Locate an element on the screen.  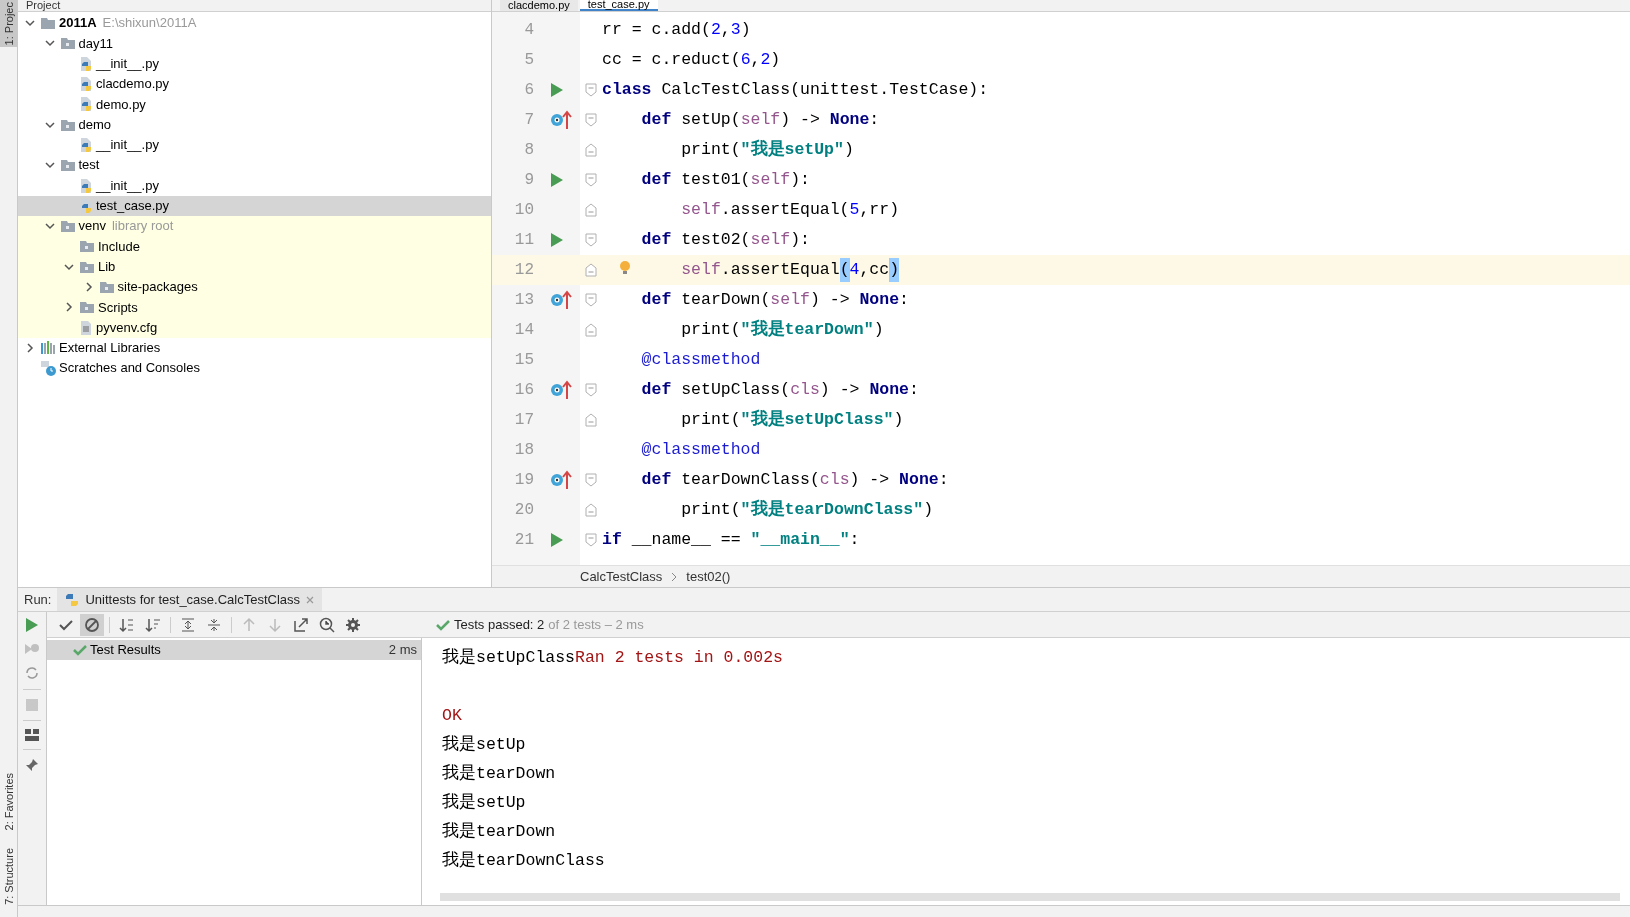
tree-item: Lib is located at coordinates (254, 266).